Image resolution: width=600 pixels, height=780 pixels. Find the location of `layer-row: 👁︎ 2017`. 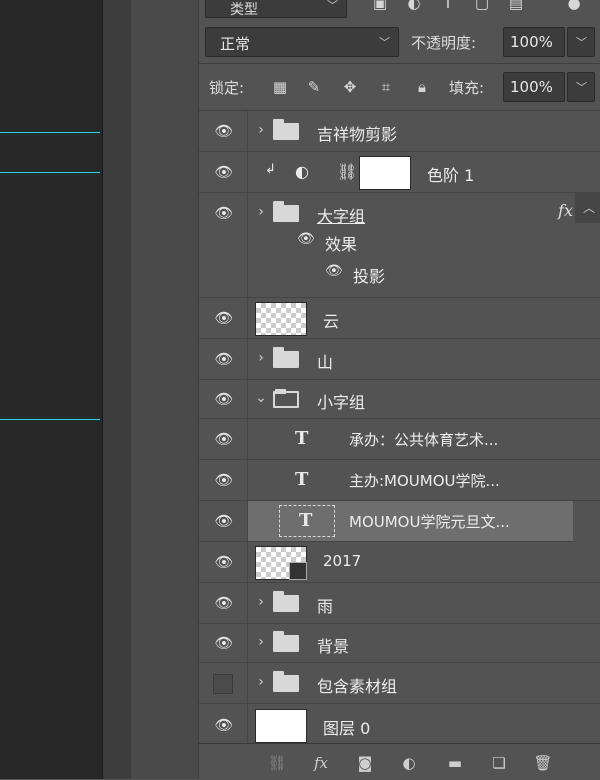

layer-row: 👁︎ 2017 is located at coordinates (399, 562).